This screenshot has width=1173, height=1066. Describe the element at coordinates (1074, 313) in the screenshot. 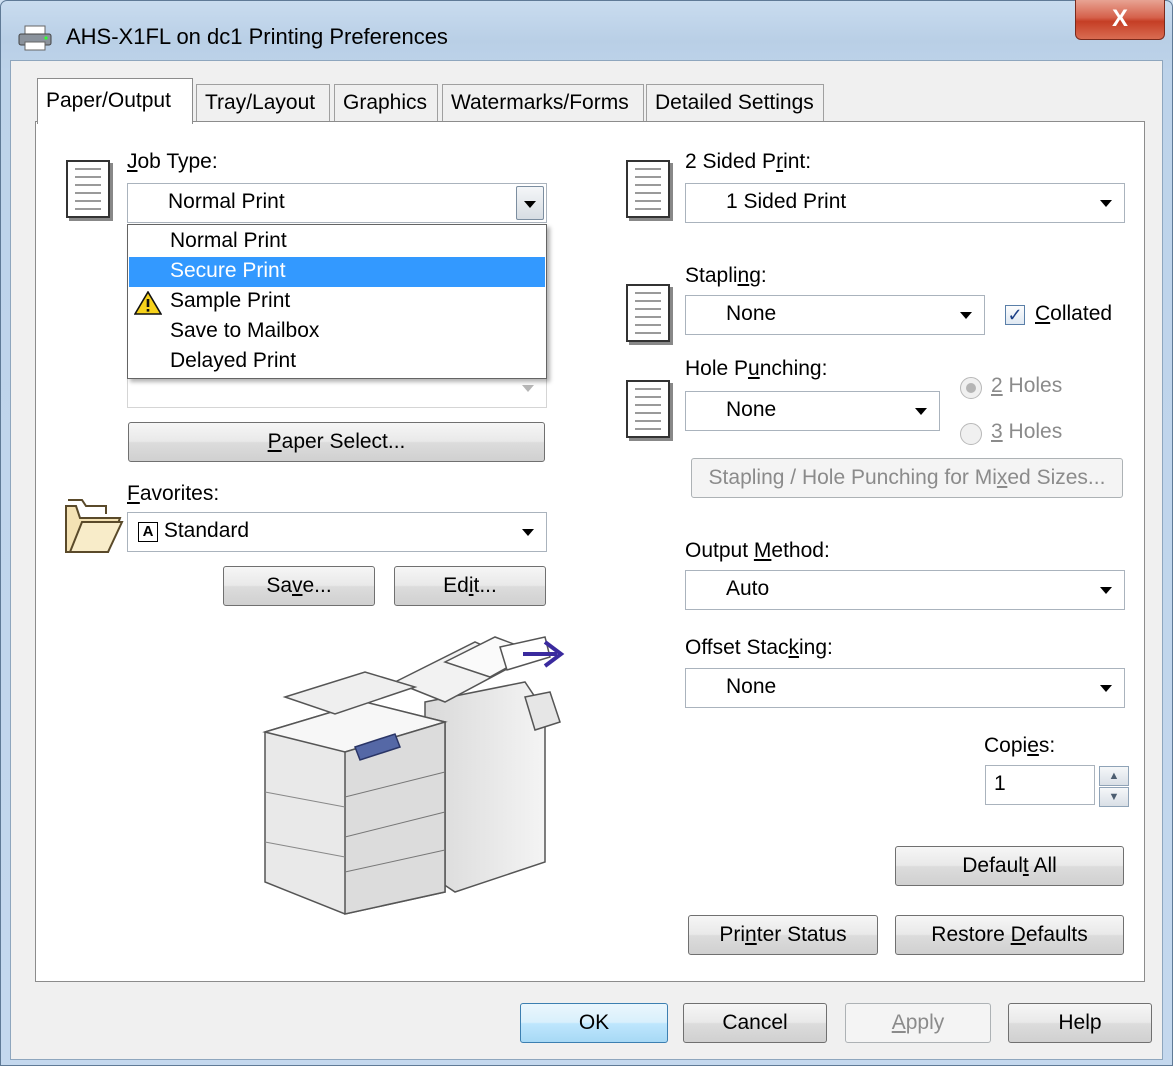

I see `collated-label: Collated` at that location.